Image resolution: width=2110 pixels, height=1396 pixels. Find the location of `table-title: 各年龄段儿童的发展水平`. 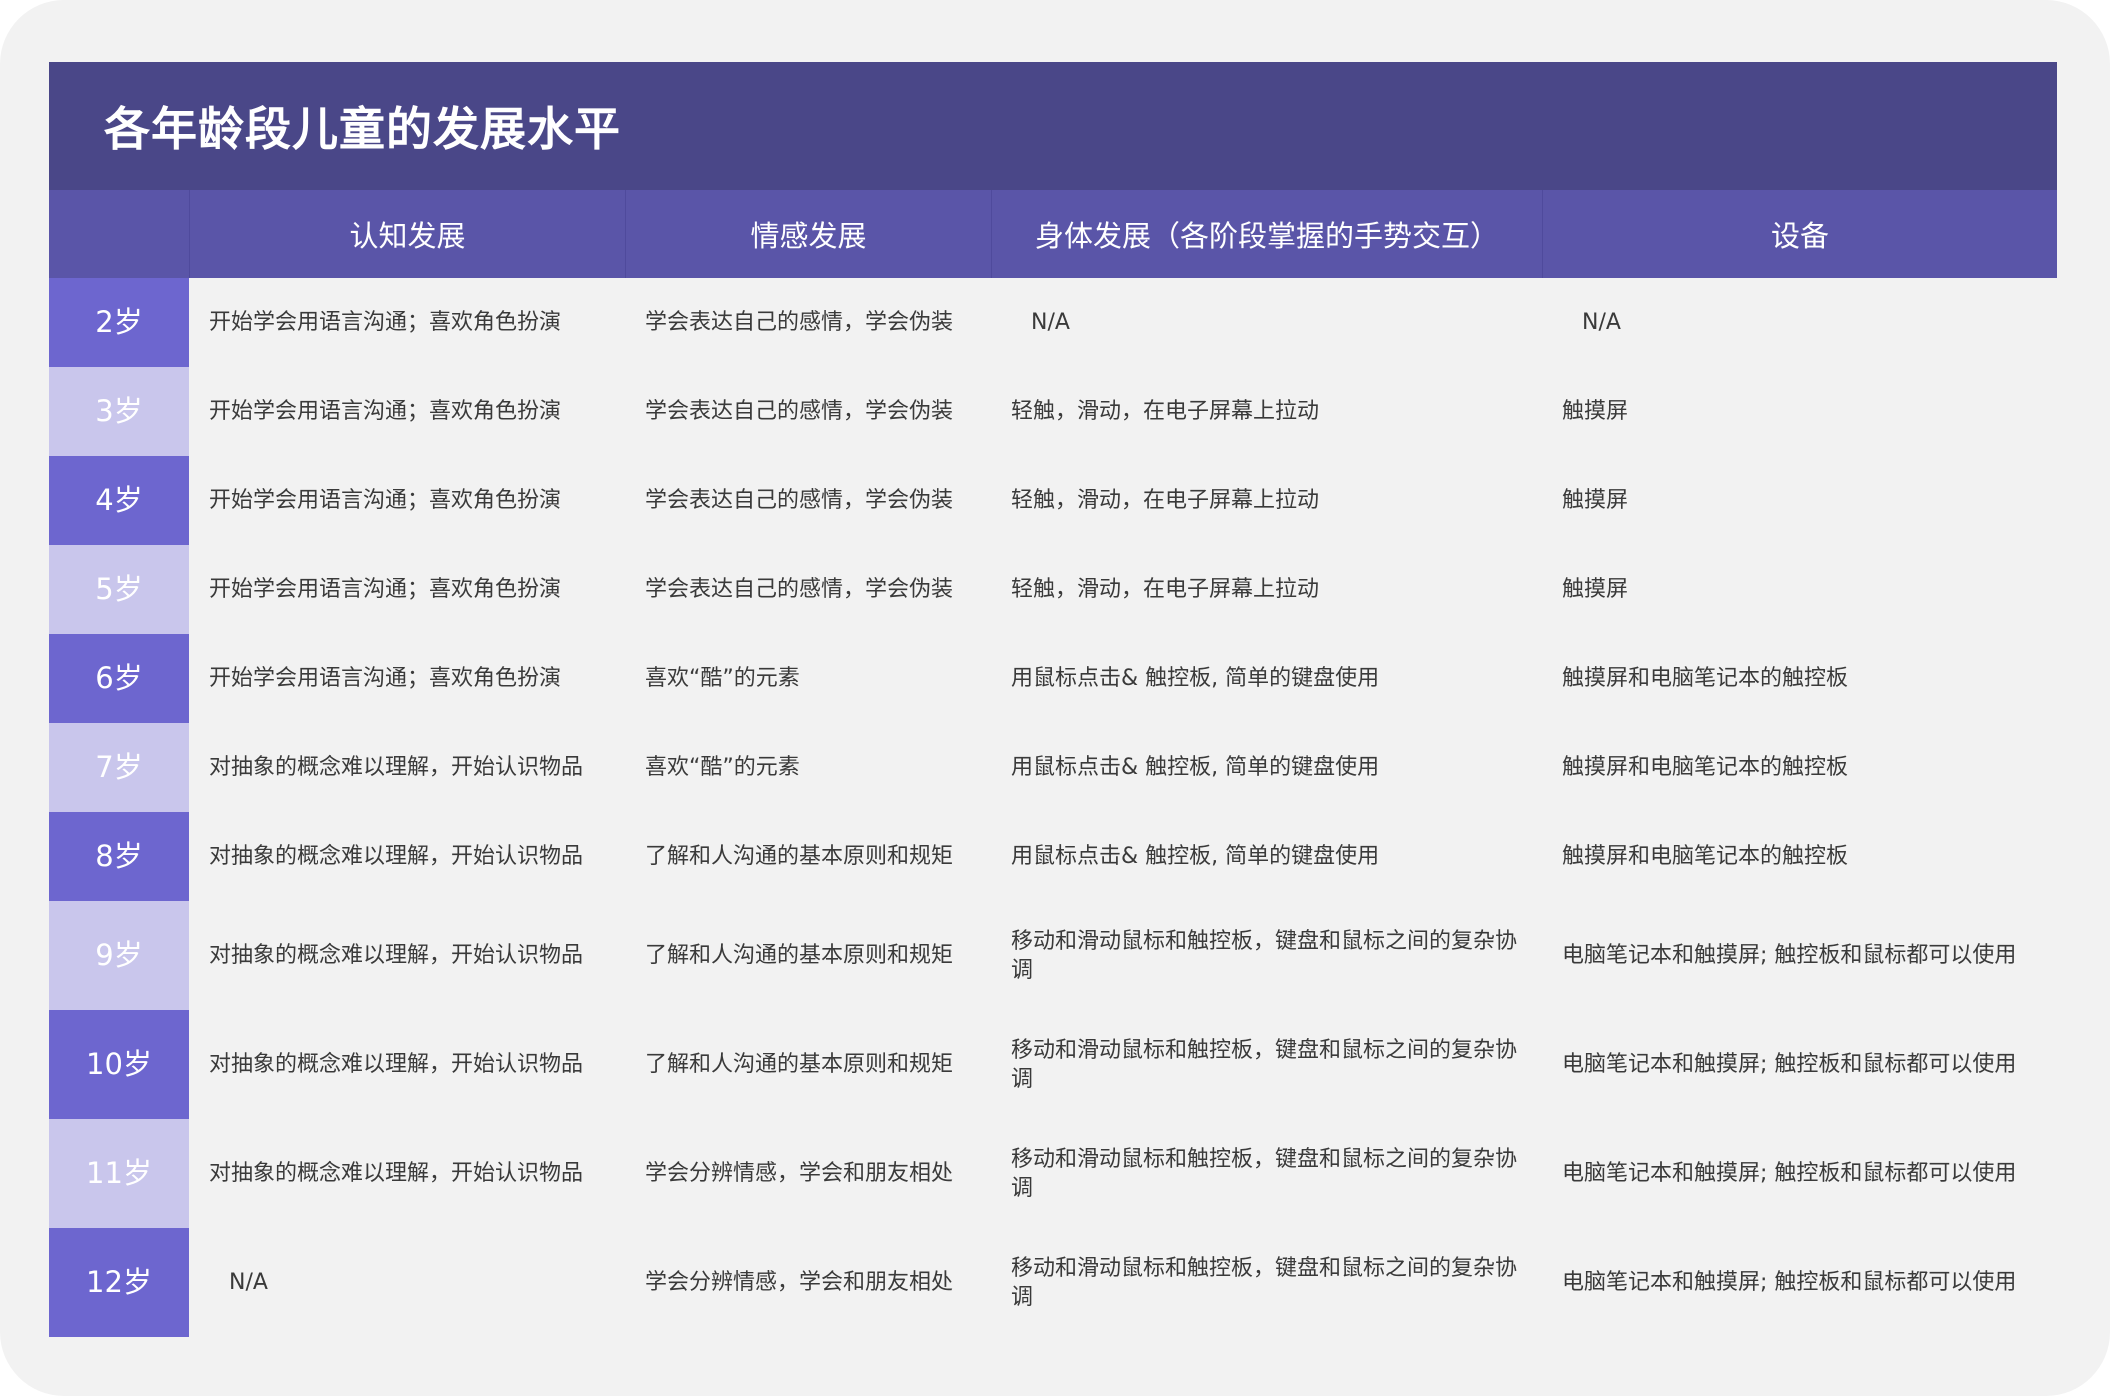

table-title: 各年龄段儿童的发展水平 is located at coordinates (362, 129).